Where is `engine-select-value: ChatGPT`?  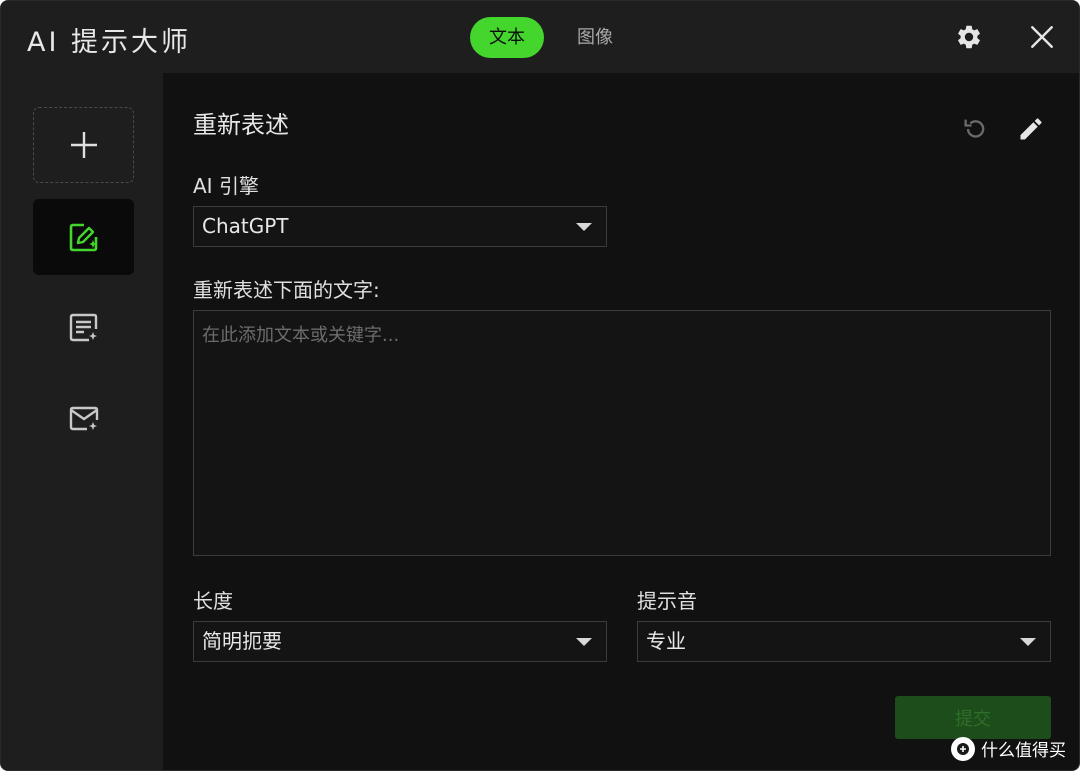
engine-select-value: ChatGPT is located at coordinates (245, 226).